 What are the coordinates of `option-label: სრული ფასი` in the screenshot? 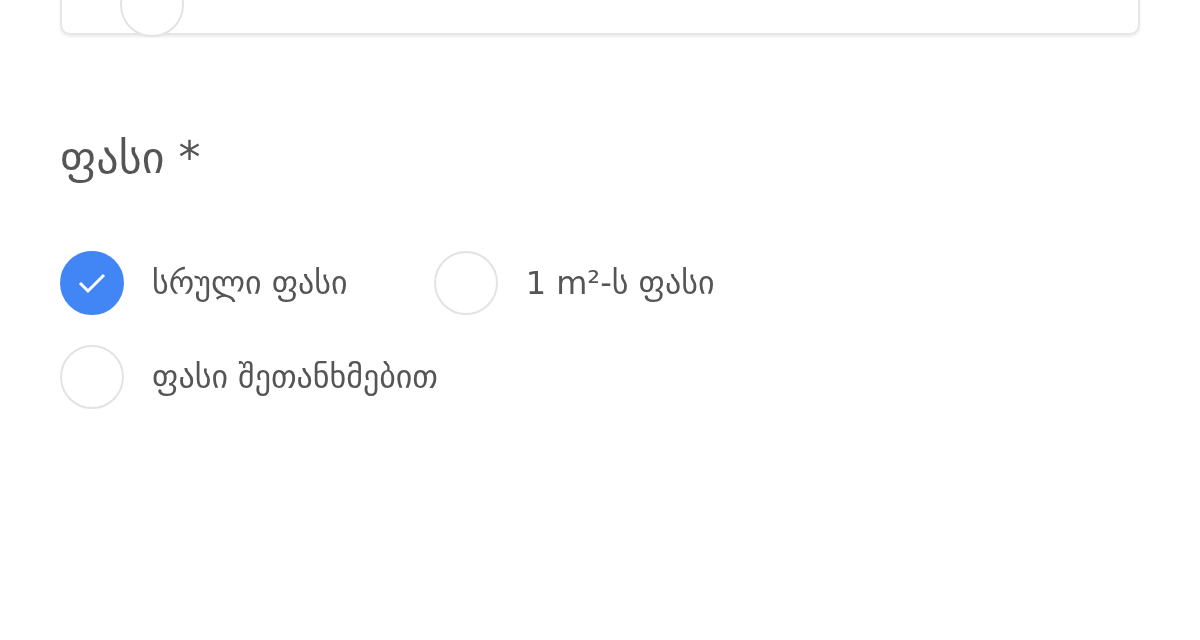 It's located at (250, 283).